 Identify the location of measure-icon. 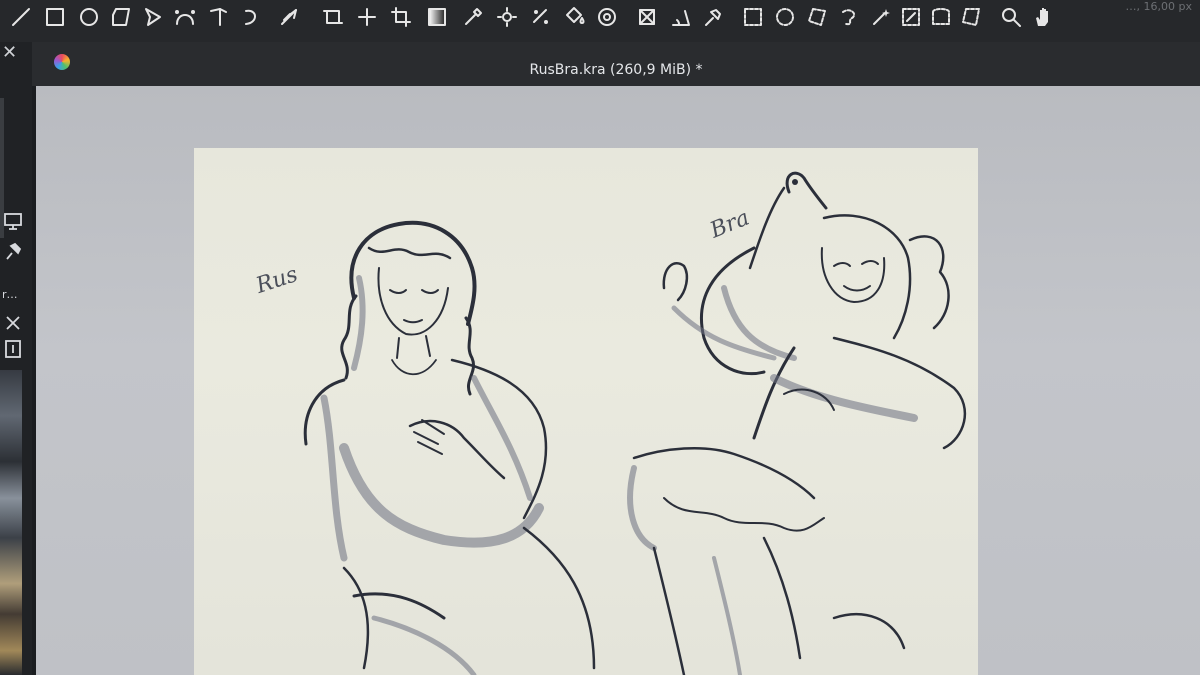
(681, 17).